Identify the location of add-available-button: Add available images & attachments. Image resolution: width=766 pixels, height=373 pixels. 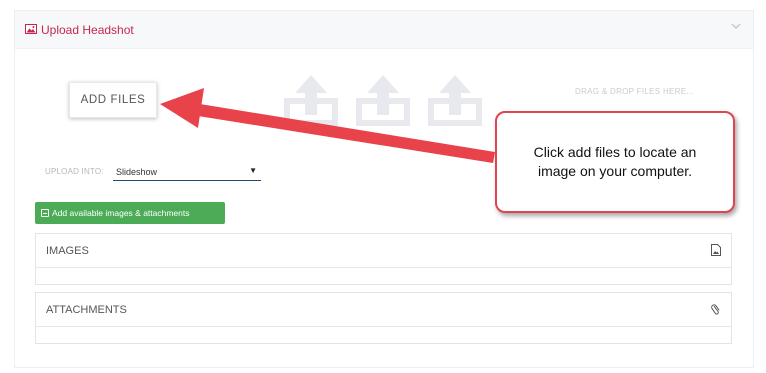
(130, 213).